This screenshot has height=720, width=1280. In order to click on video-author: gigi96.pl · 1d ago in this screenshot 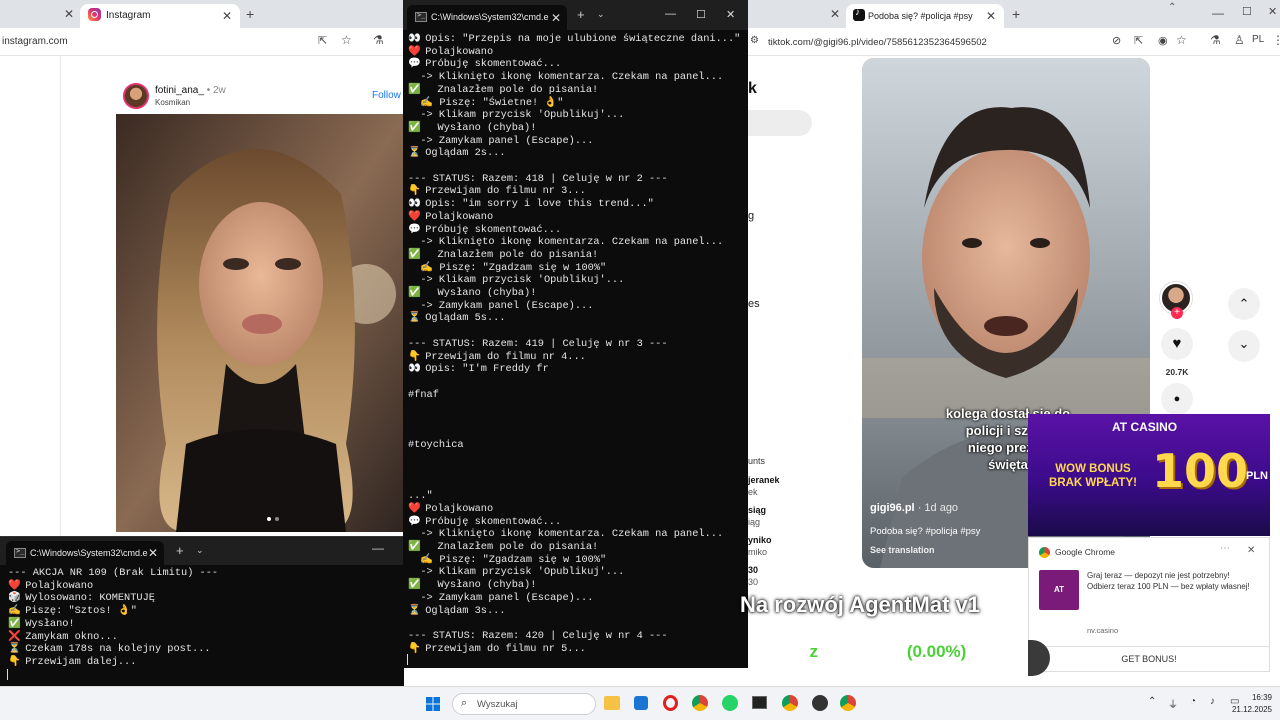, I will do `click(914, 508)`.